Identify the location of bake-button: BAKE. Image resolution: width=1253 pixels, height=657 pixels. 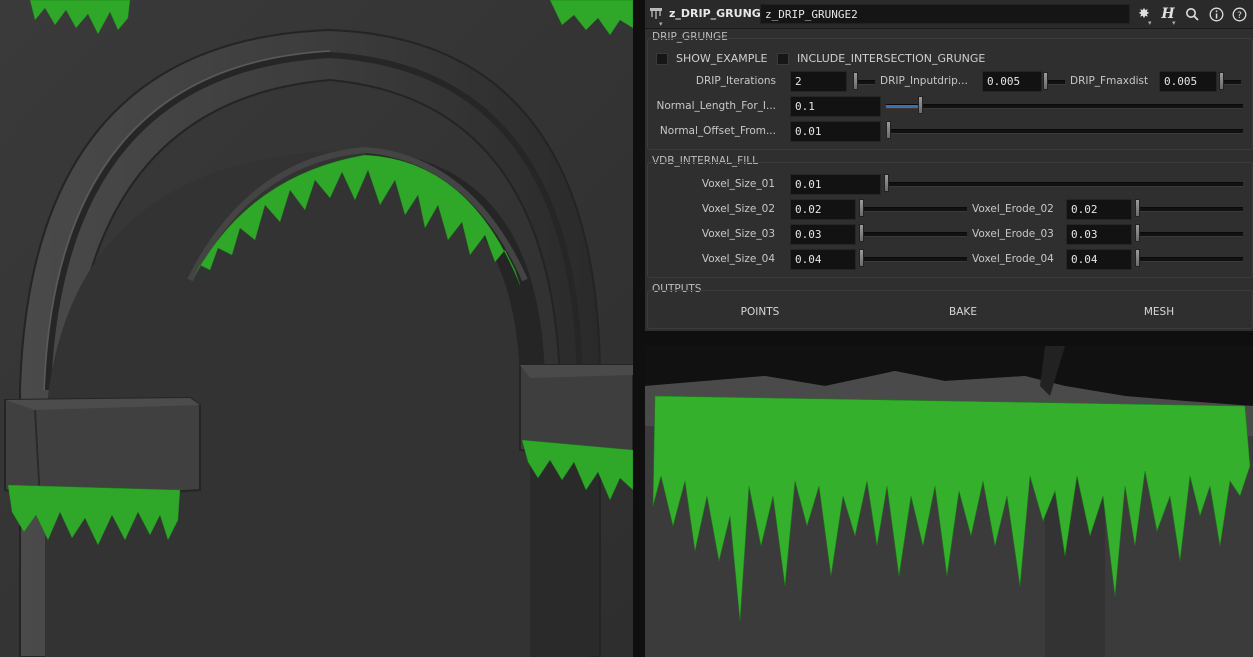
(963, 312).